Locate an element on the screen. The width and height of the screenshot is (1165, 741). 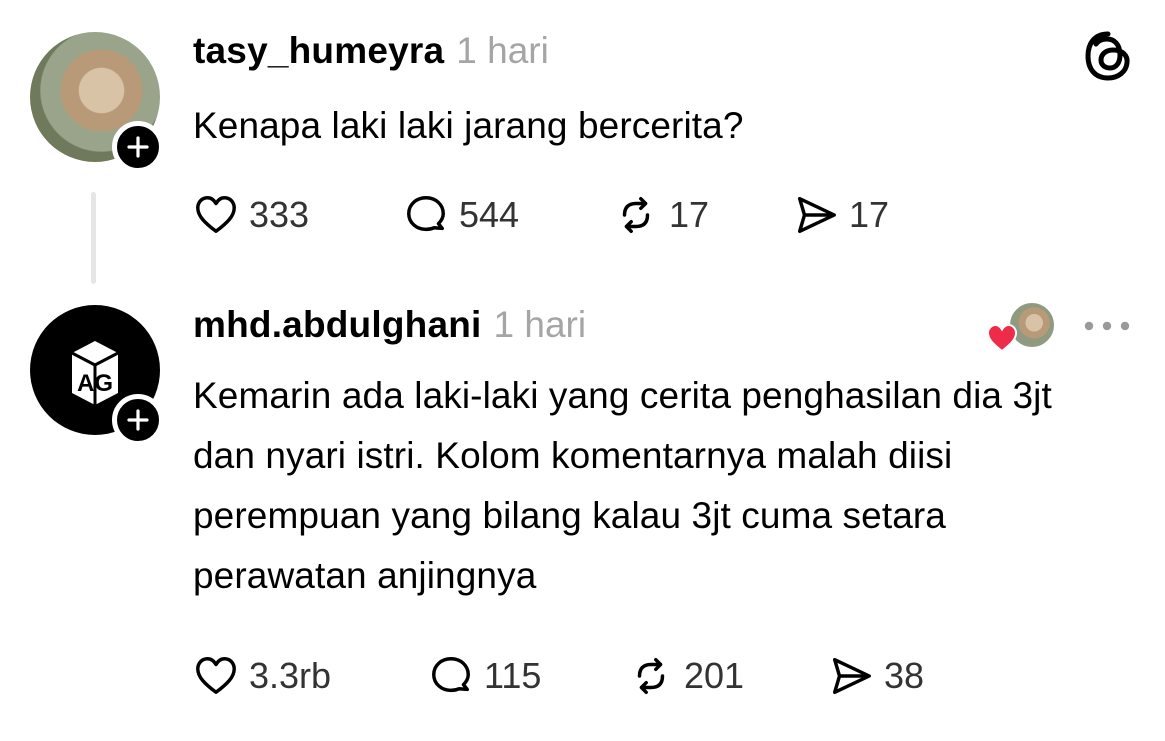
reply-action-bar: 3.3rb 115 201 38 is located at coordinates (558, 676).